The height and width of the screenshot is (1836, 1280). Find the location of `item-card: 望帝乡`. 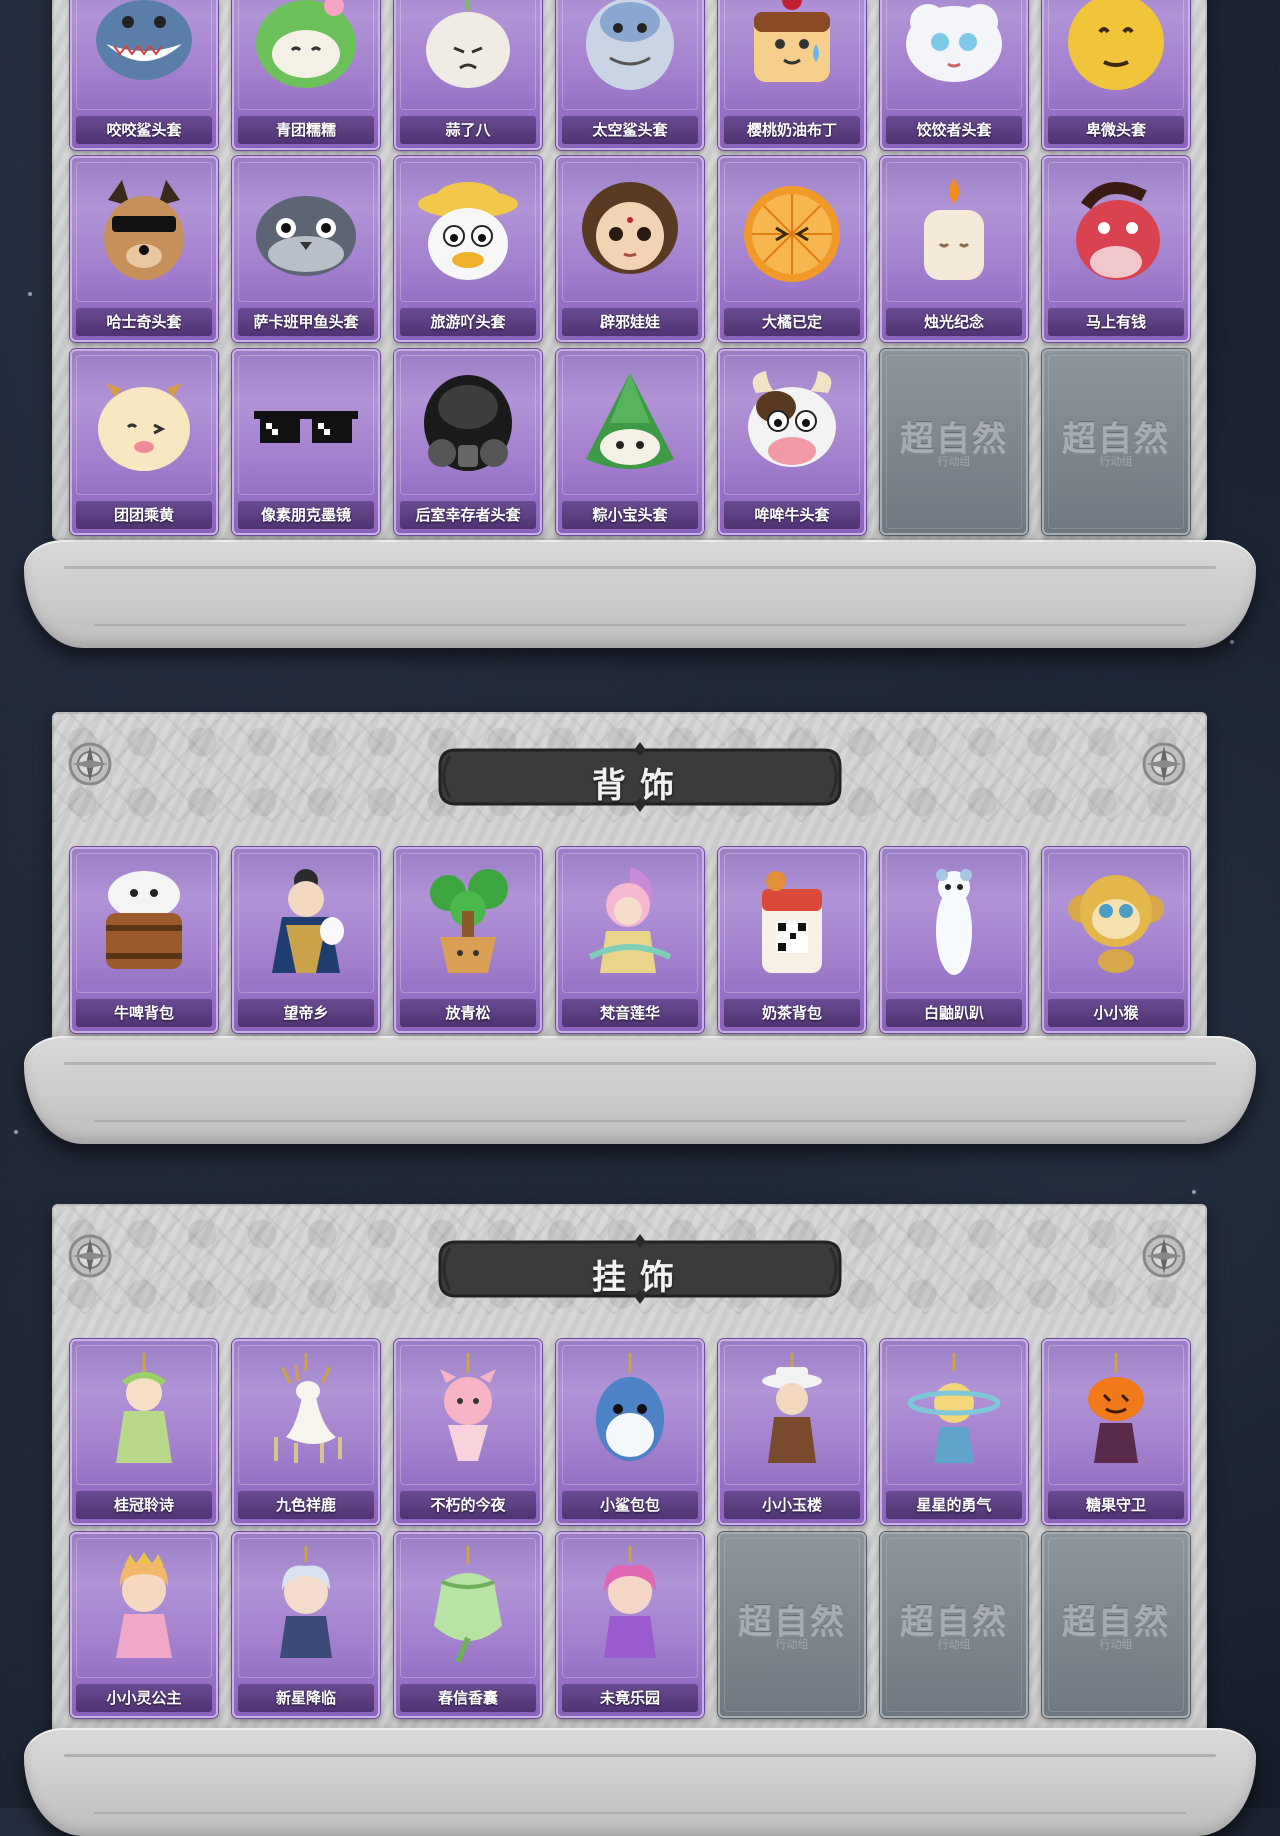

item-card: 望帝乡 is located at coordinates (306, 940).